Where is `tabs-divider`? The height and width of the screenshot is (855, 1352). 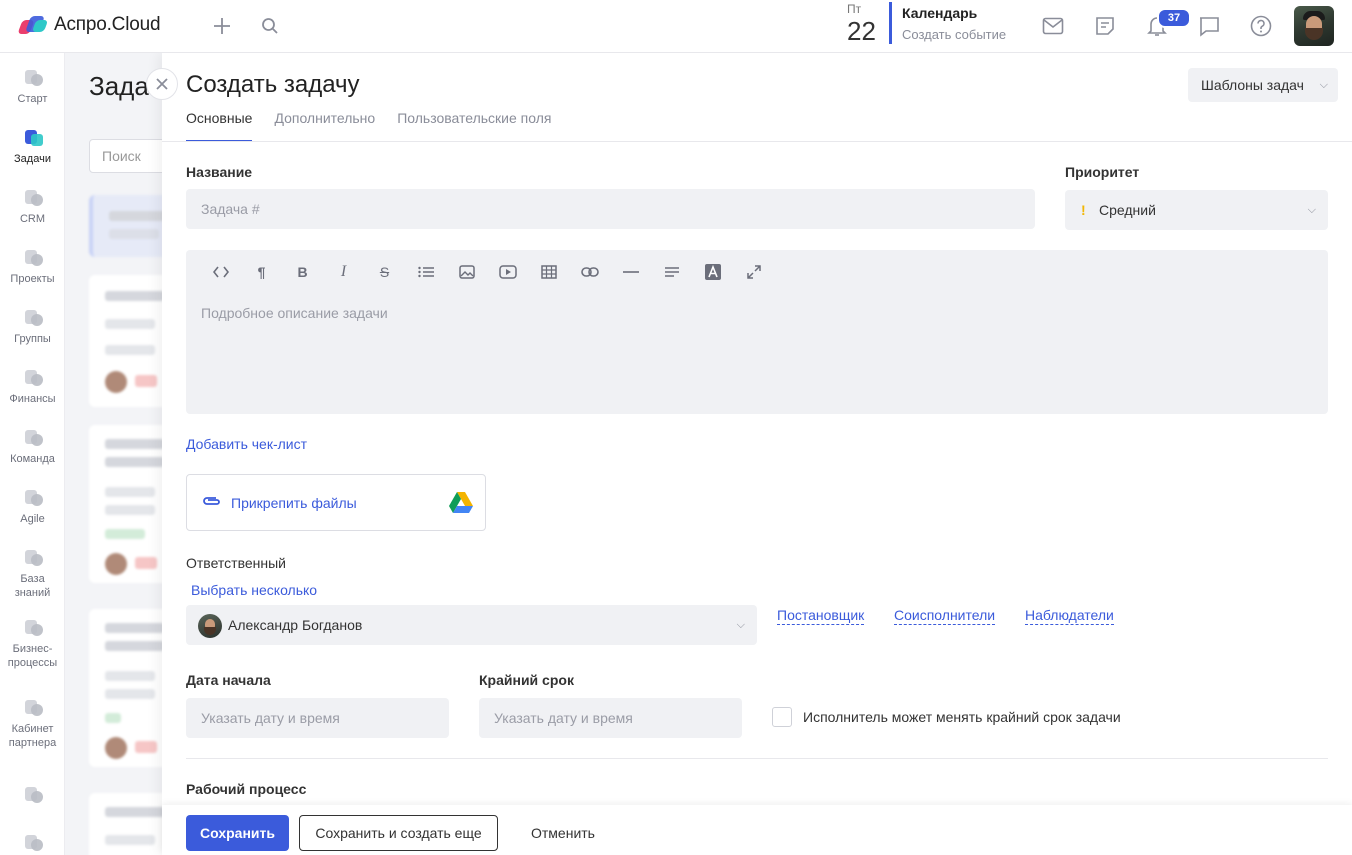 tabs-divider is located at coordinates (757, 141).